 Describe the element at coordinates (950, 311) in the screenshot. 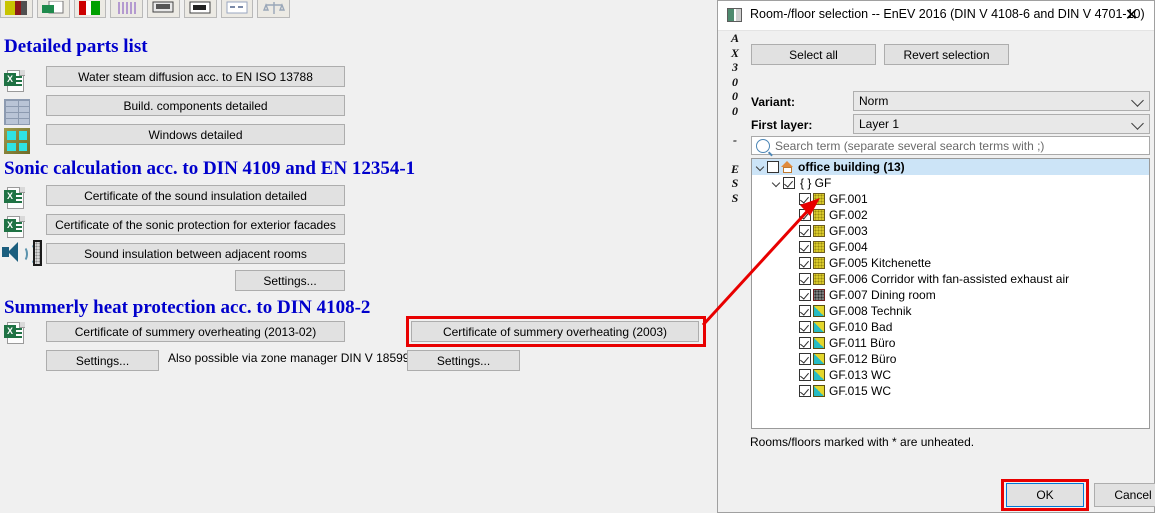

I see `tree-row: GF.008 Technik` at that location.